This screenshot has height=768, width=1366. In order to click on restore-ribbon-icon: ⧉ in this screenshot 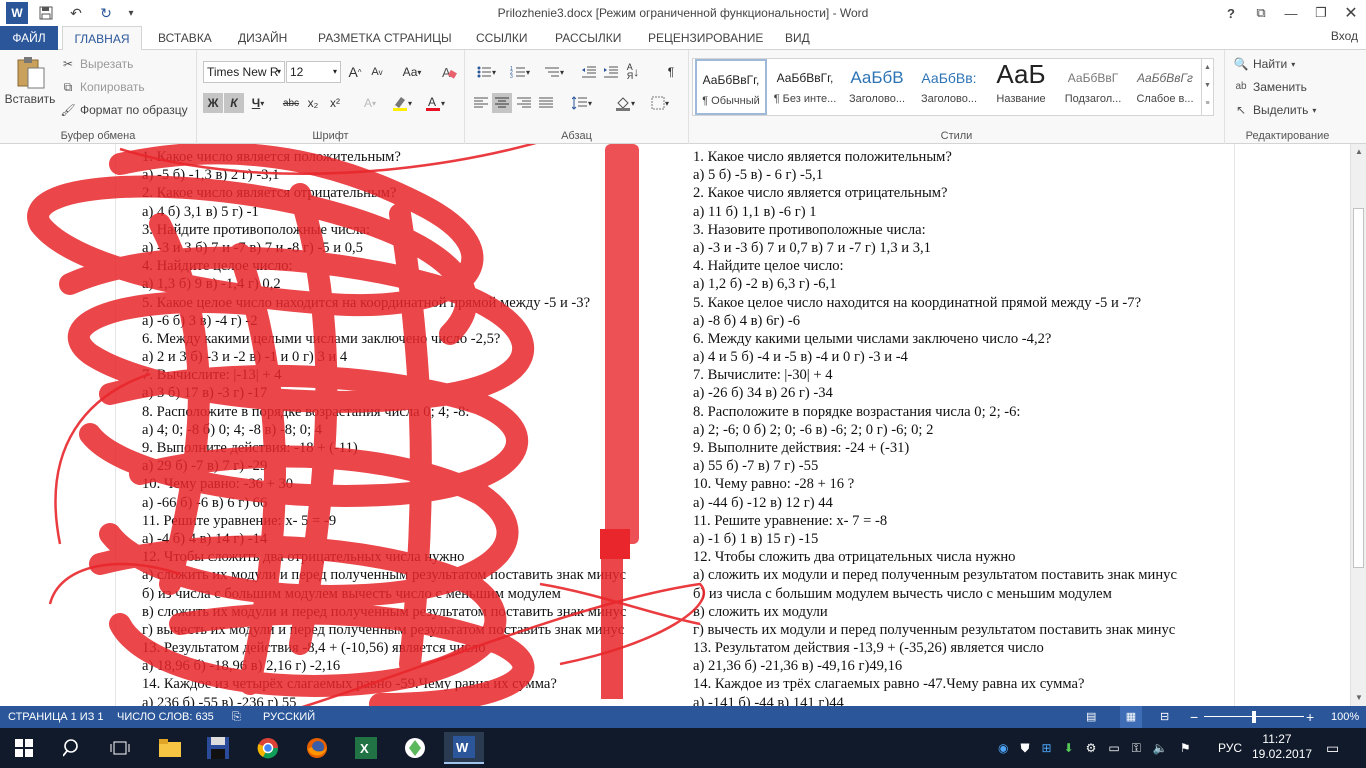, I will do `click(1261, 13)`.